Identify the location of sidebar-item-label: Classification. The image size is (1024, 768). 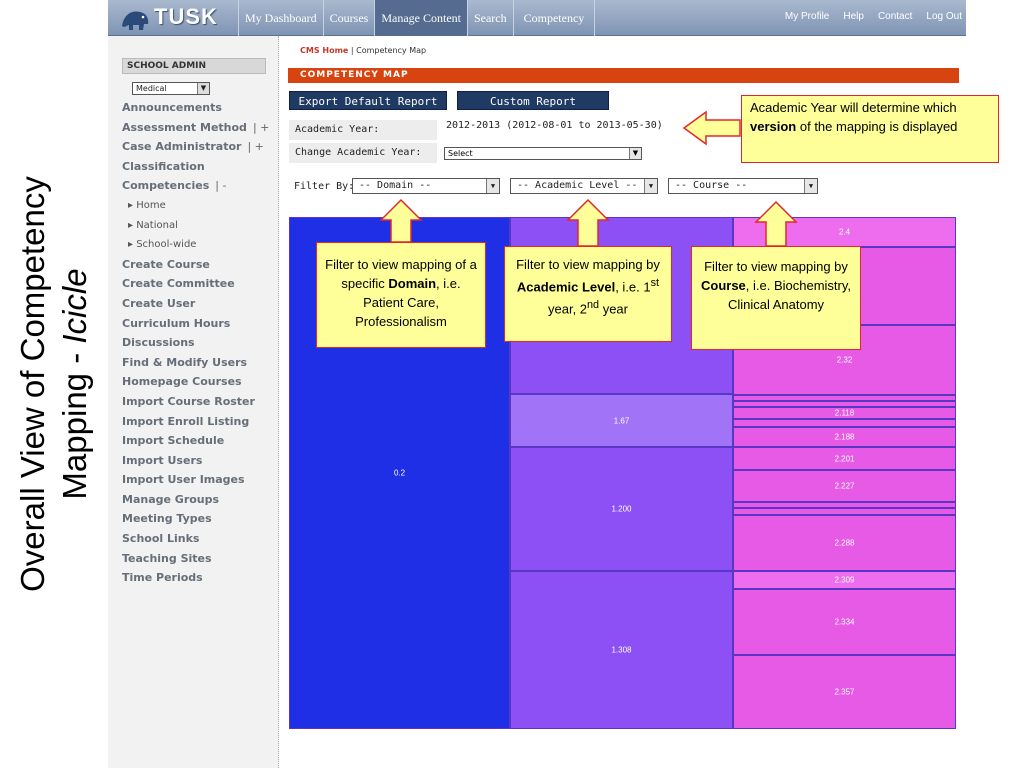
(163, 166).